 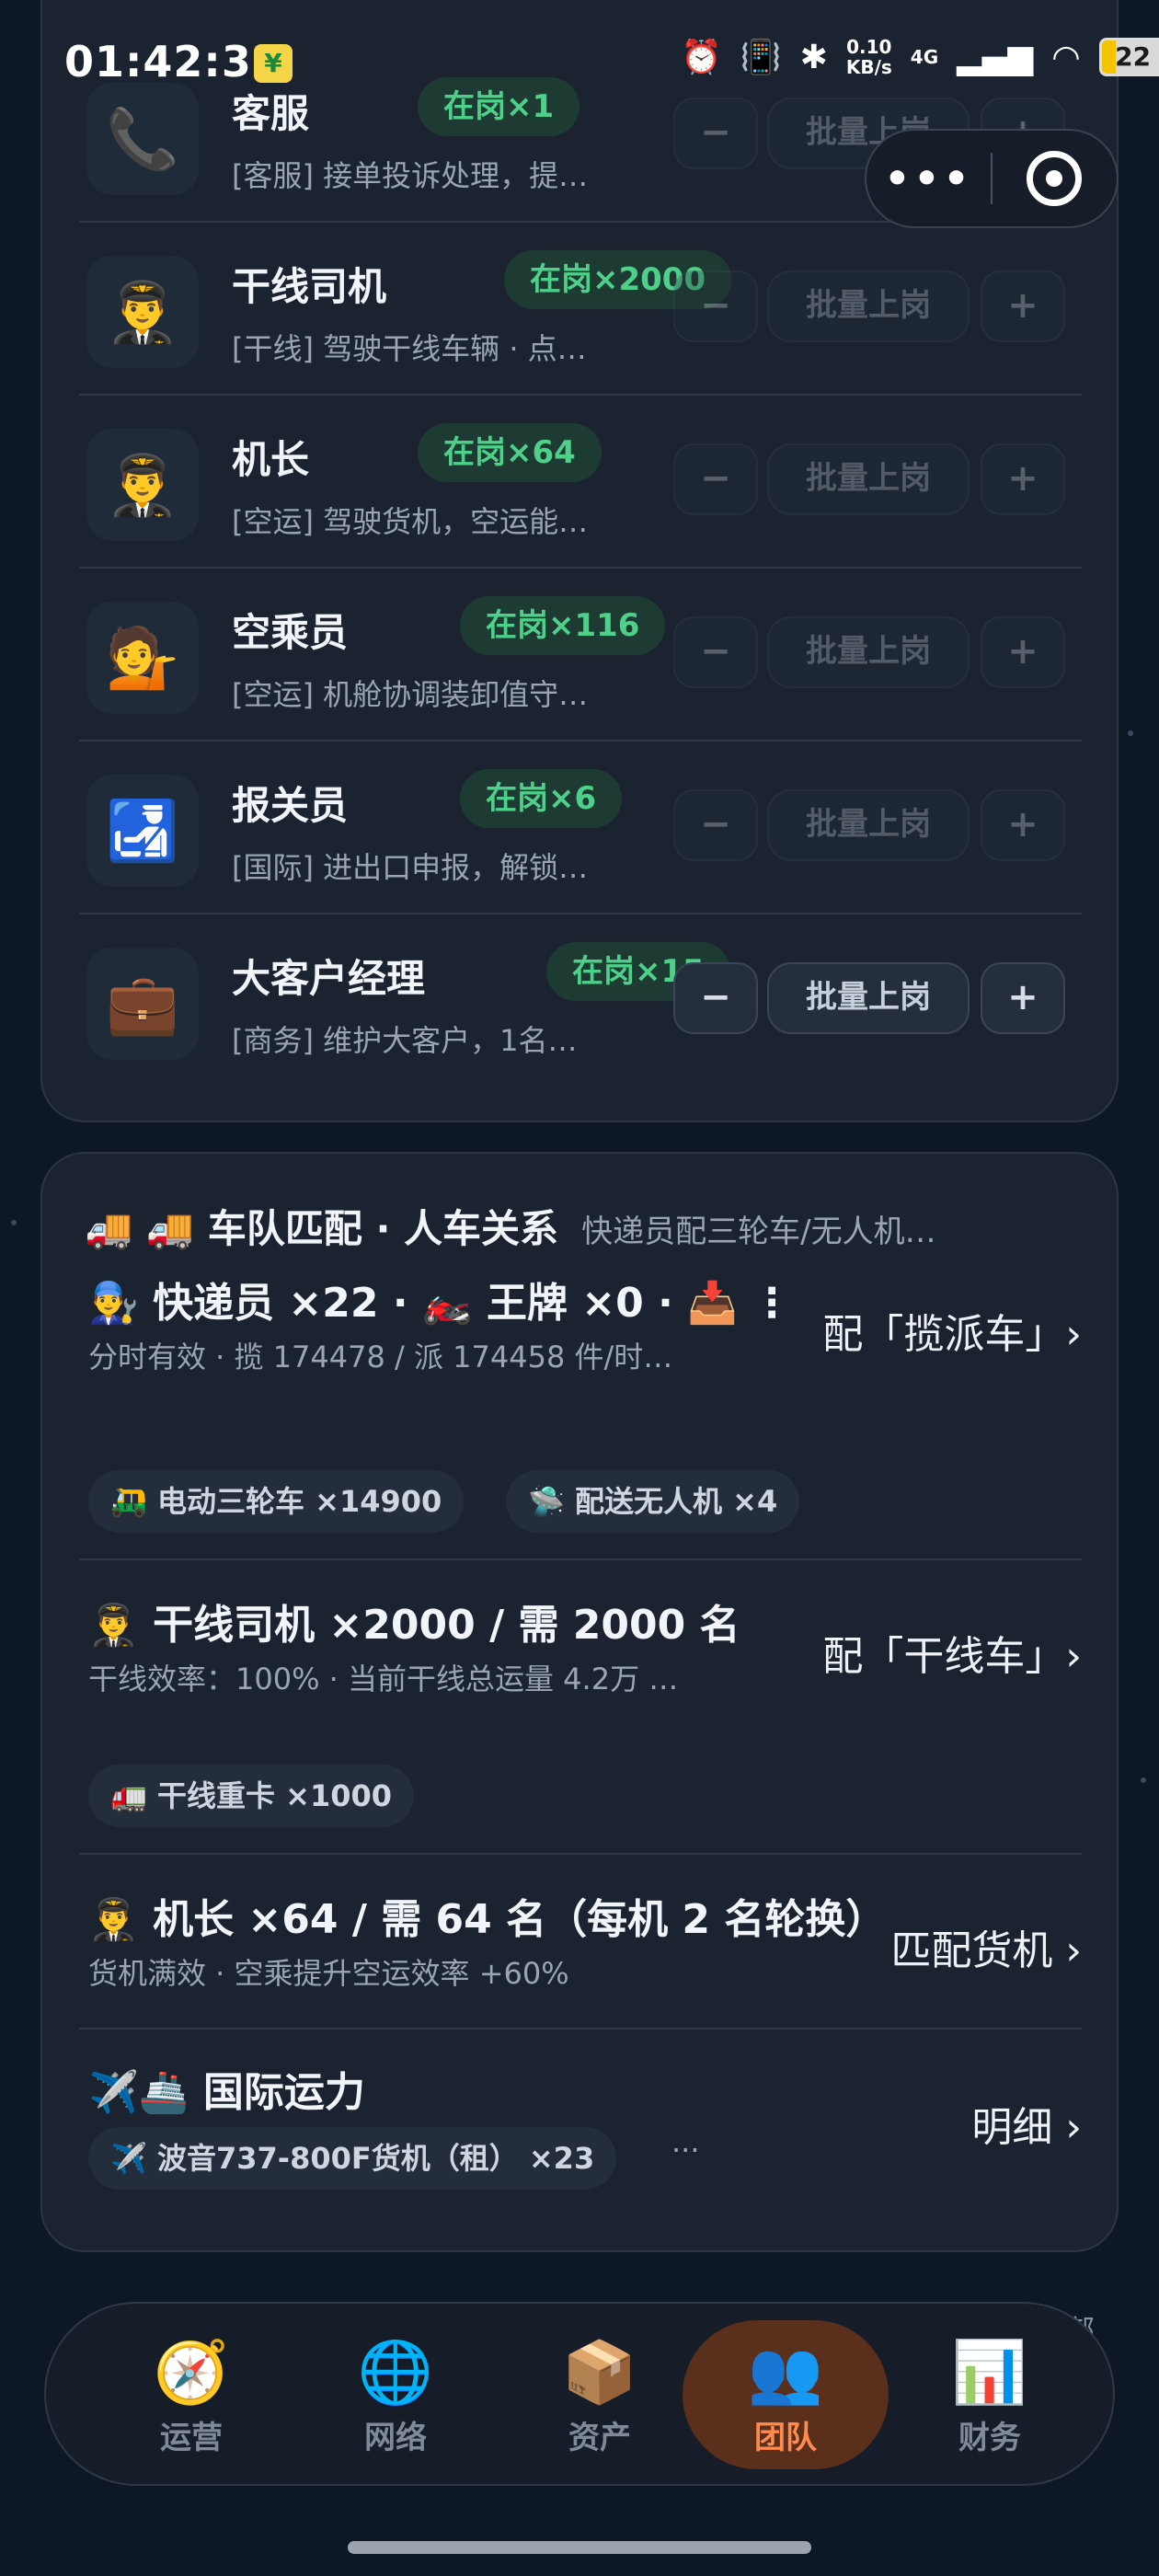 What do you see at coordinates (785, 2372) in the screenshot?
I see `people-icon: 👥` at bounding box center [785, 2372].